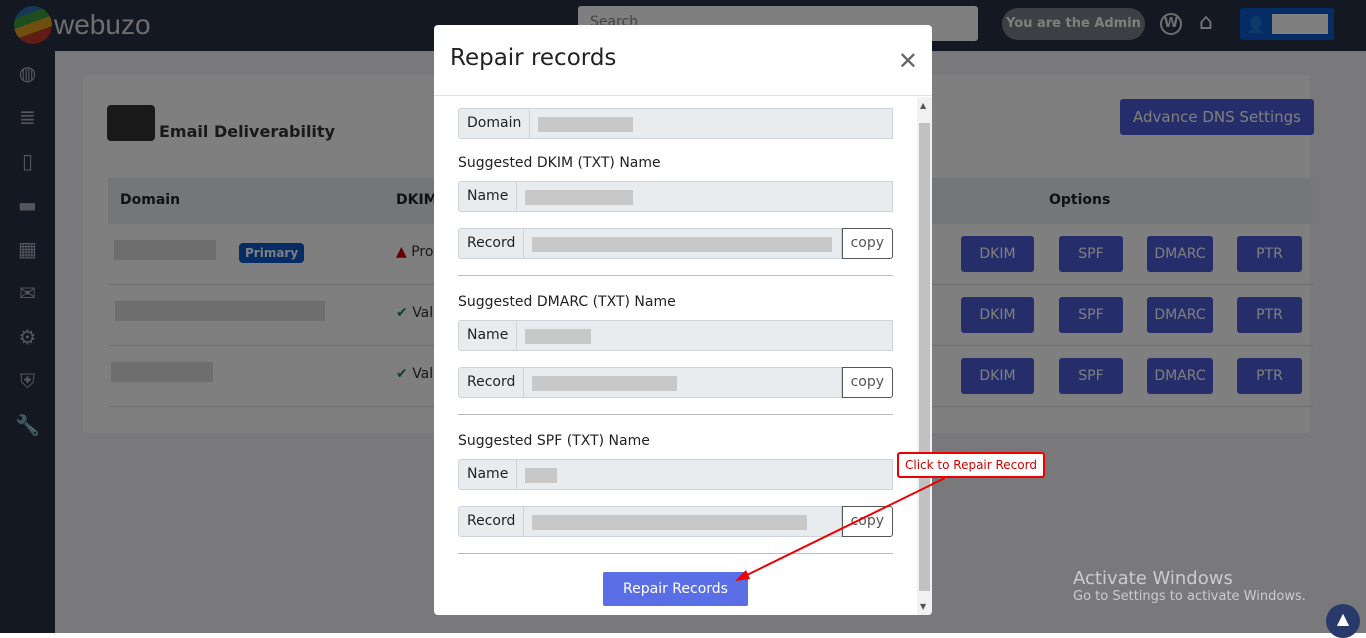 The height and width of the screenshot is (638, 1366). Describe the element at coordinates (971, 465) in the screenshot. I see `annotation-callout: Click to Repair Record` at that location.